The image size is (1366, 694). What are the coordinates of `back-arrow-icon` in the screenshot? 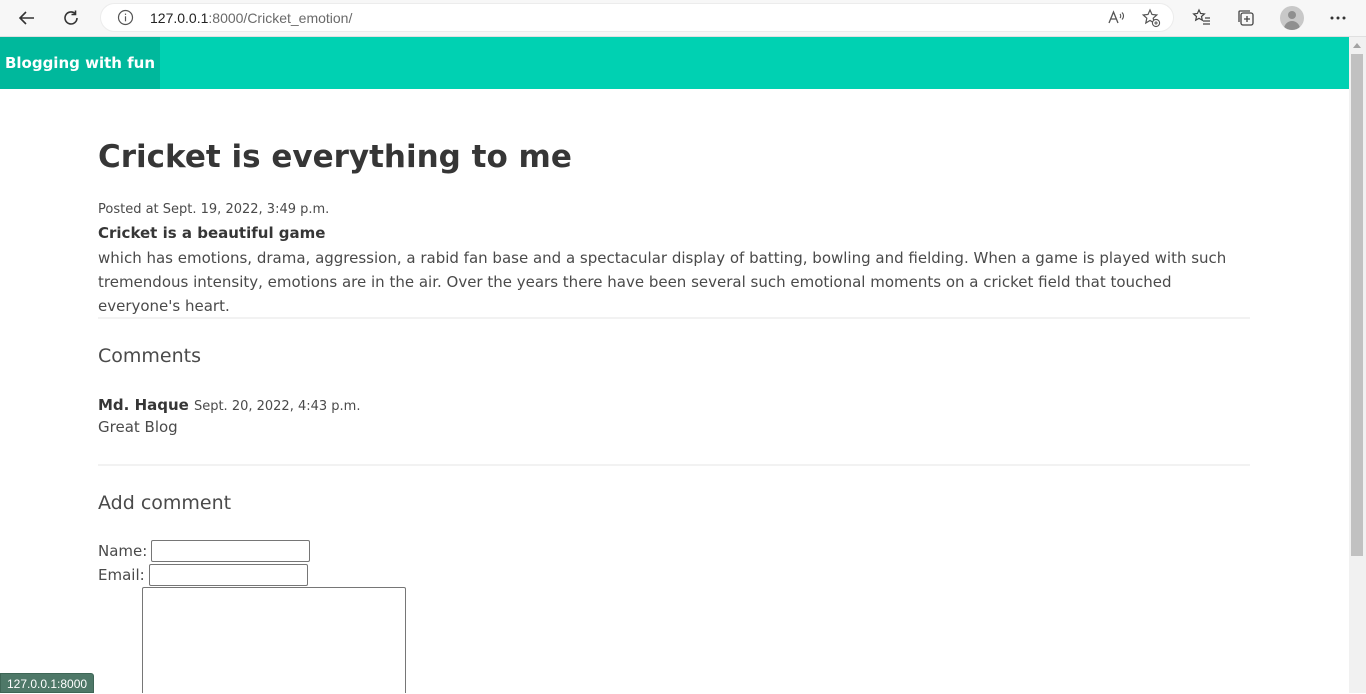 It's located at (26, 18).